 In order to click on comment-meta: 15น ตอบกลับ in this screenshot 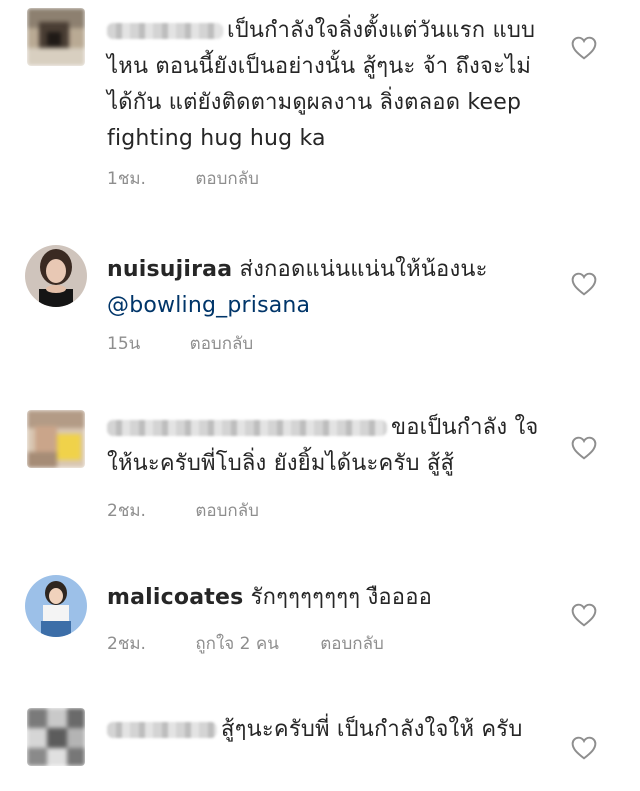, I will do `click(202, 343)`.